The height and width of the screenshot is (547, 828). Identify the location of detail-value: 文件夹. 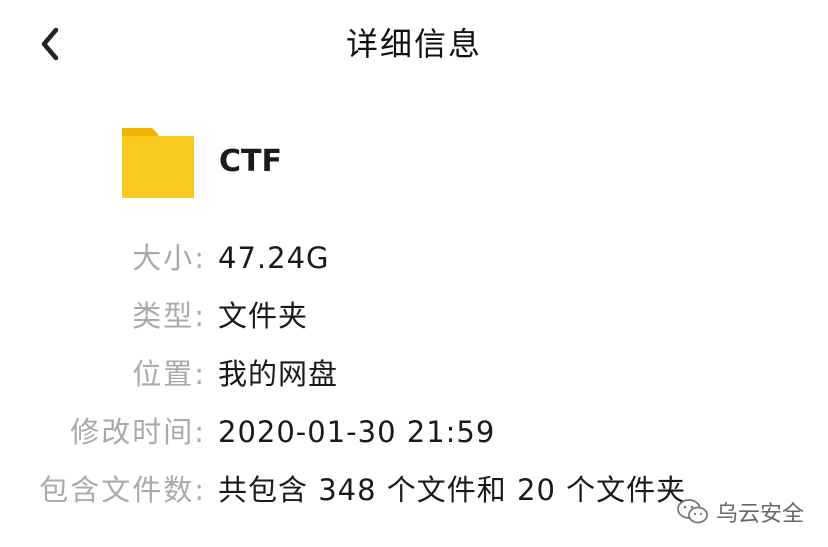
(263, 316).